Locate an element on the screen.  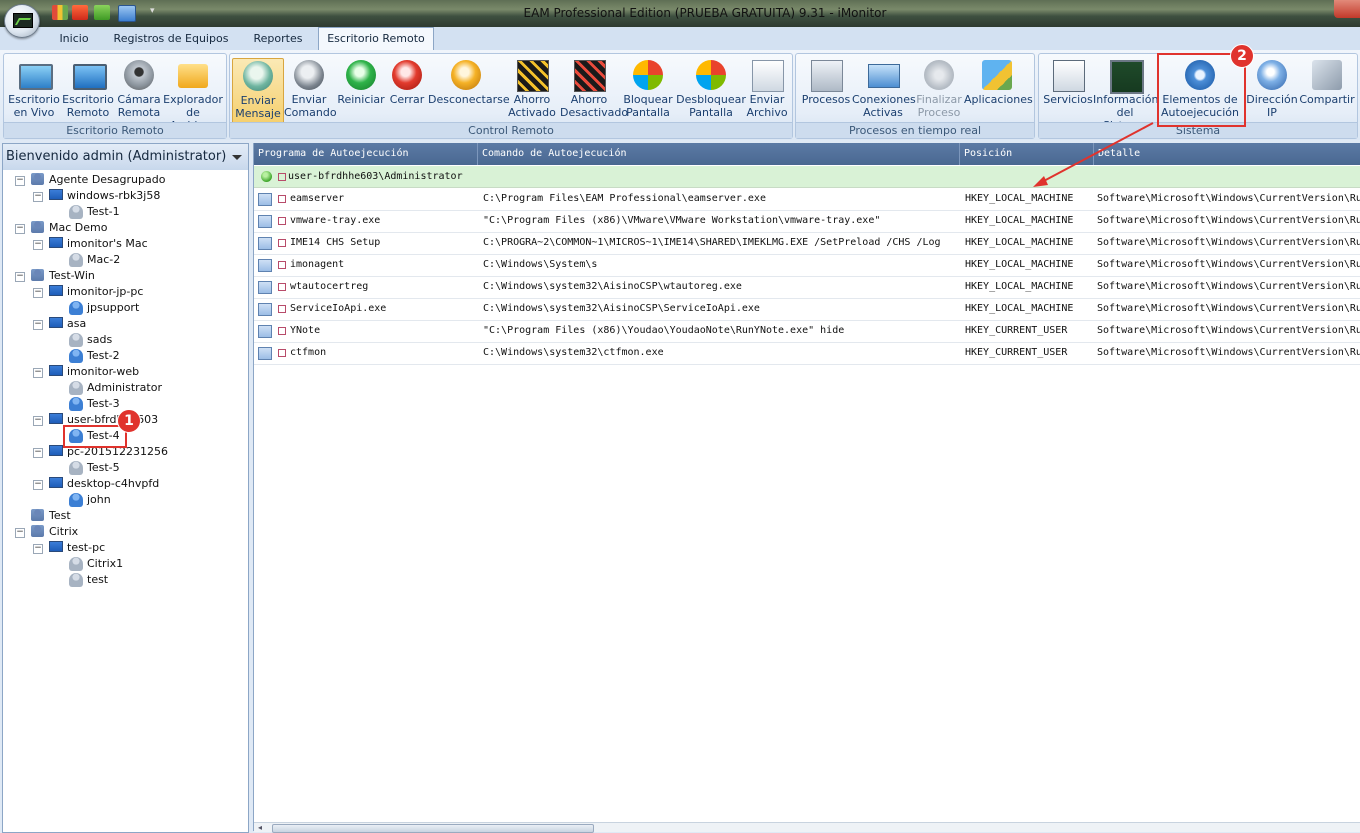
chevron-down-icon is located at coordinates (237, 157).